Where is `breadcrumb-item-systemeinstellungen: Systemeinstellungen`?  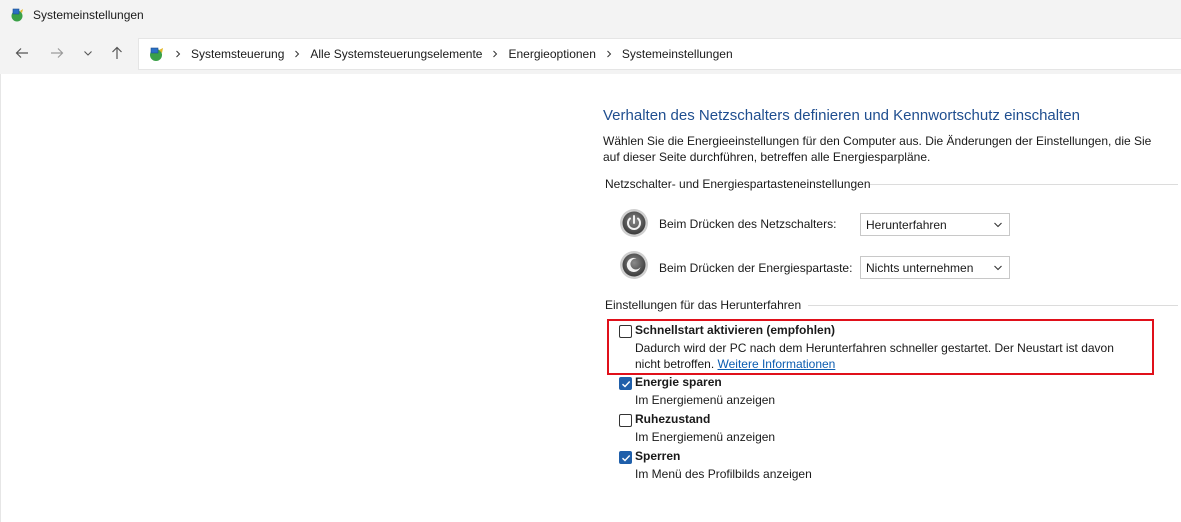
breadcrumb-item-systemeinstellungen: Systemeinstellungen is located at coordinates (677, 54).